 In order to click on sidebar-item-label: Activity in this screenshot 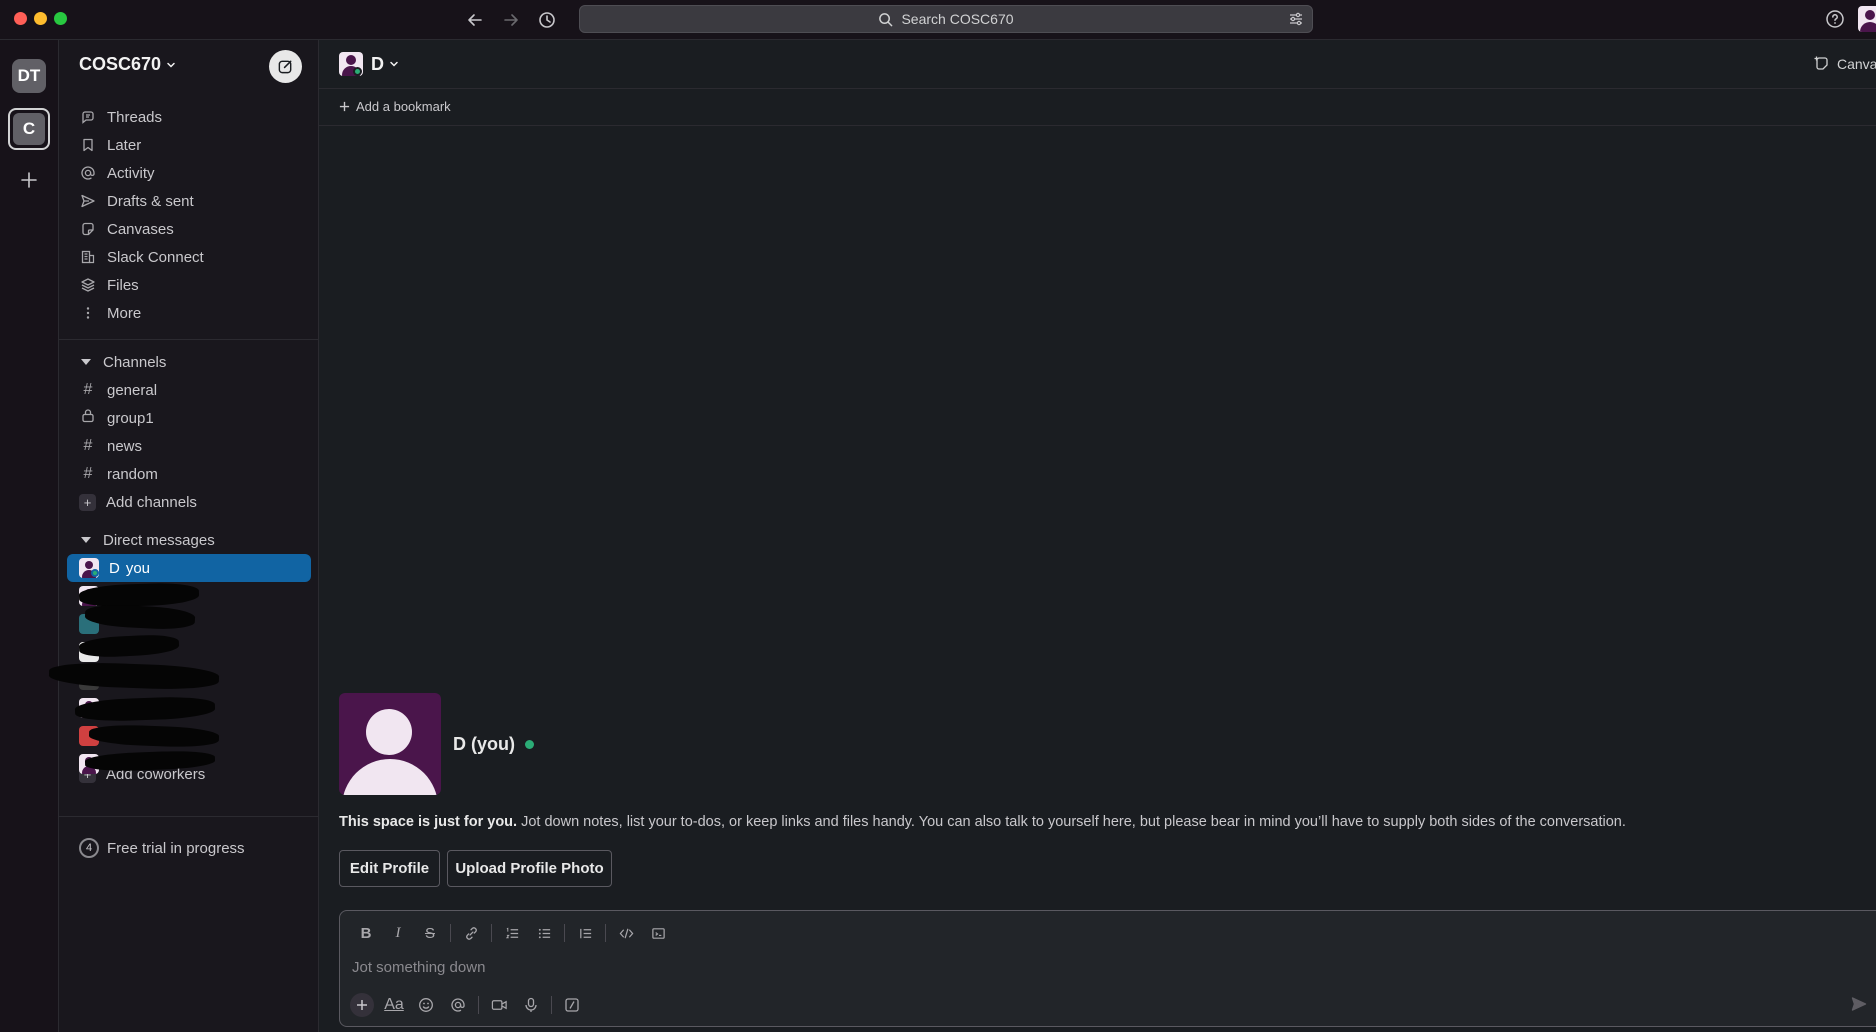, I will do `click(131, 173)`.